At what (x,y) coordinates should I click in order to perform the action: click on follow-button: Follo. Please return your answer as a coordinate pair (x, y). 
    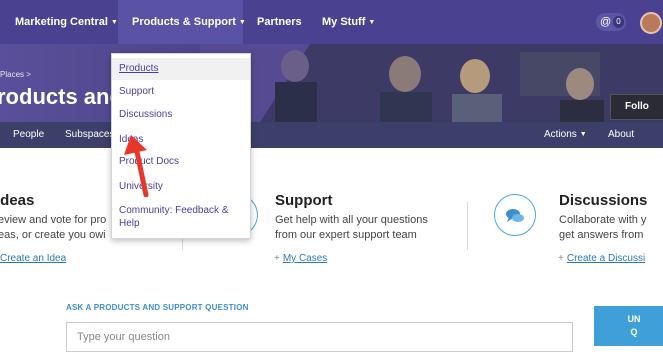
    Looking at the image, I should click on (636, 107).